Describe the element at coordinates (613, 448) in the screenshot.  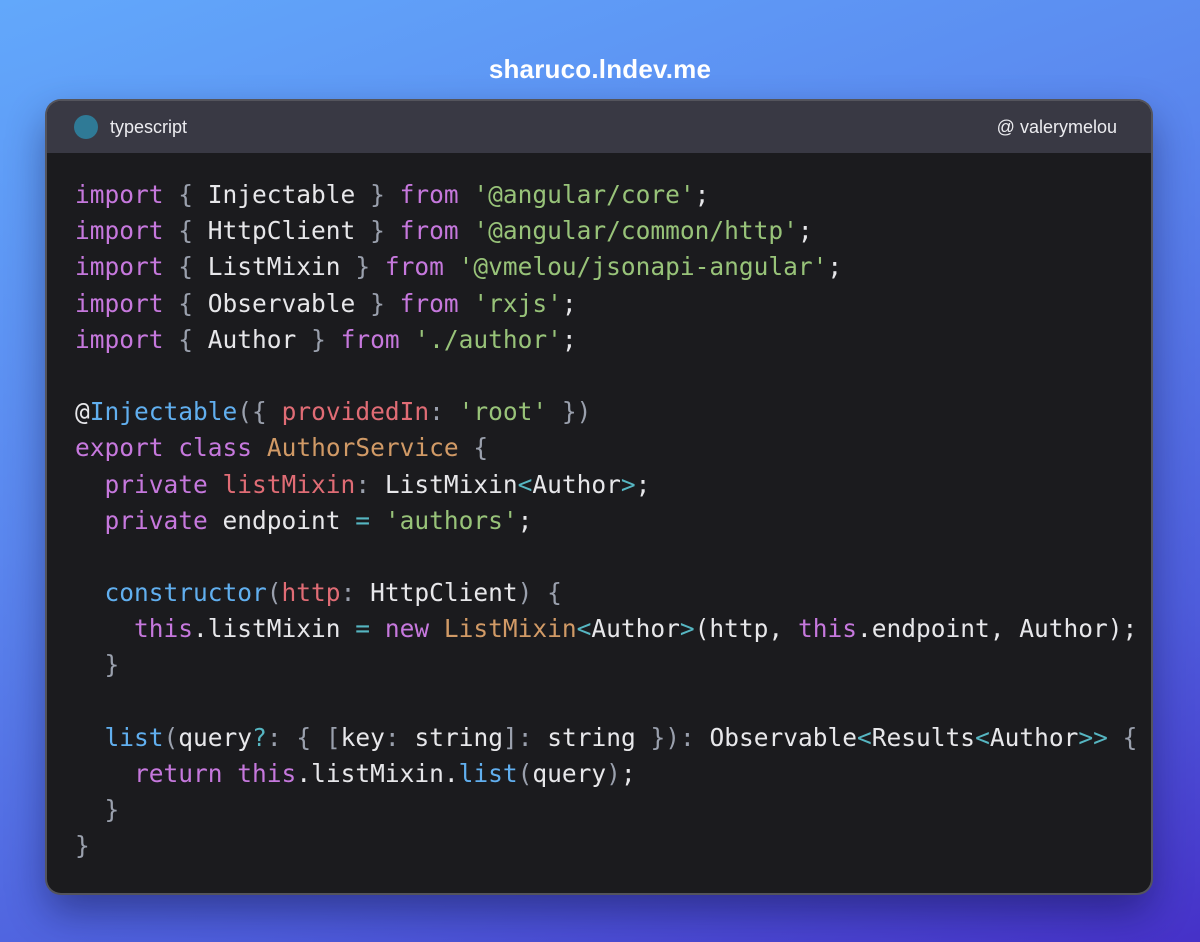
I see `code-line: export class AuthorService {` at that location.